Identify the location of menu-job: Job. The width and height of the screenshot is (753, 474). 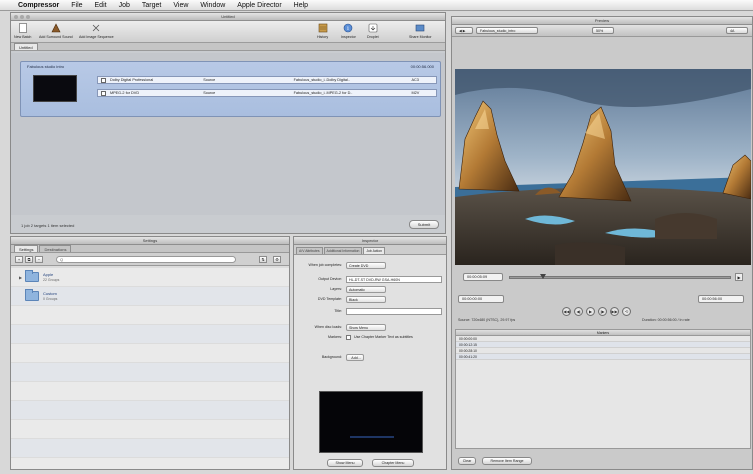
(124, 5).